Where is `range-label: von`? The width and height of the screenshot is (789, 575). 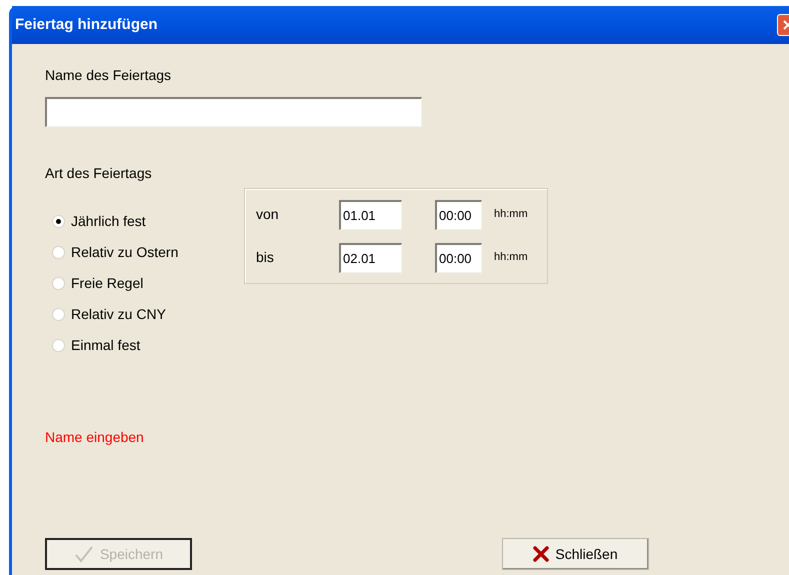
range-label: von is located at coordinates (268, 214).